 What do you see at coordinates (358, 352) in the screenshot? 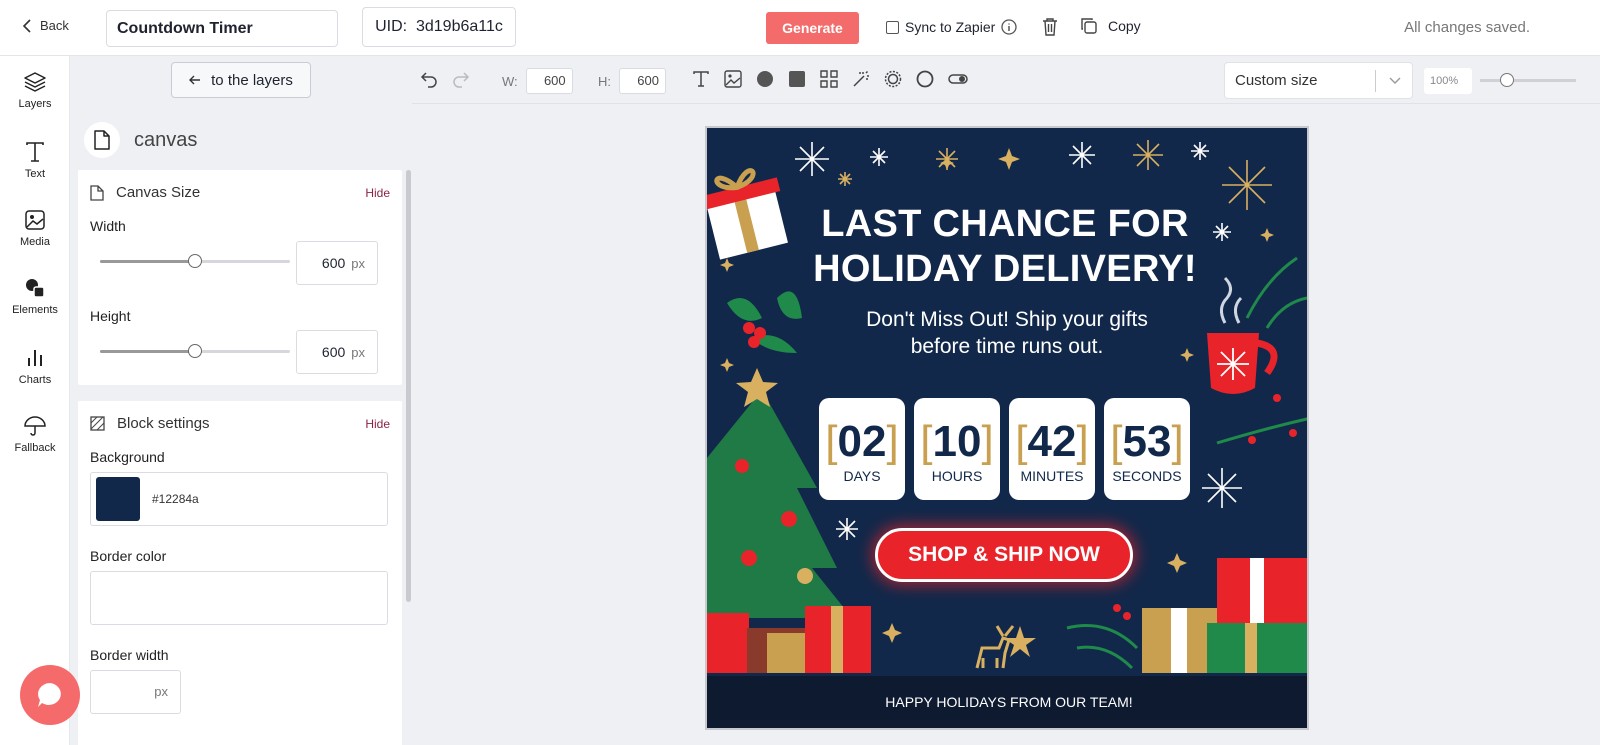
I see `height-unit: px` at bounding box center [358, 352].